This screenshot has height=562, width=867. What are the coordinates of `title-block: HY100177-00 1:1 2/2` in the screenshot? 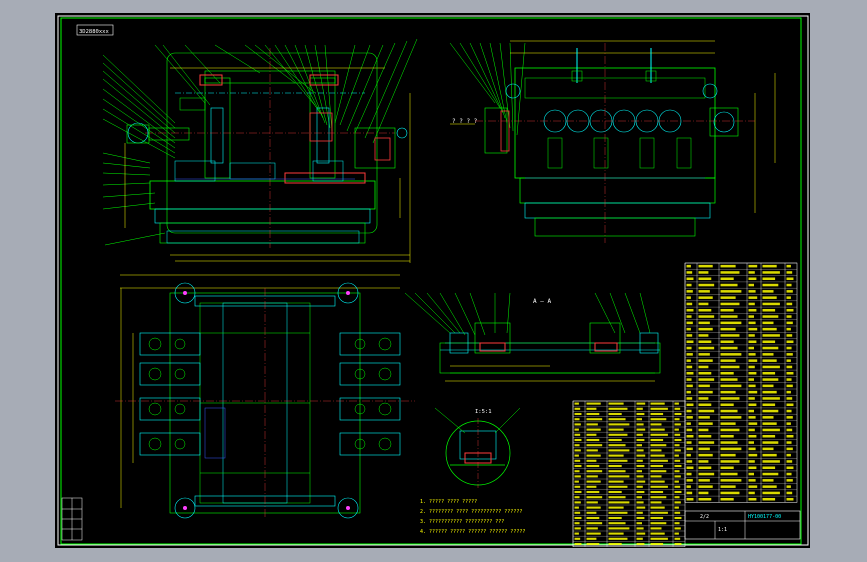 It's located at (742, 525).